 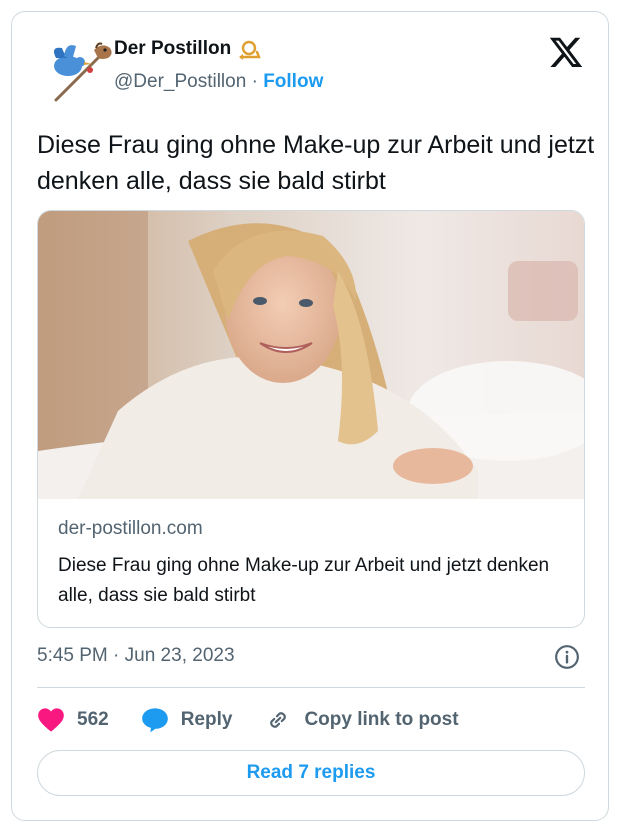 I want to click on author-handle: @Der_Postillon, so click(x=180, y=81).